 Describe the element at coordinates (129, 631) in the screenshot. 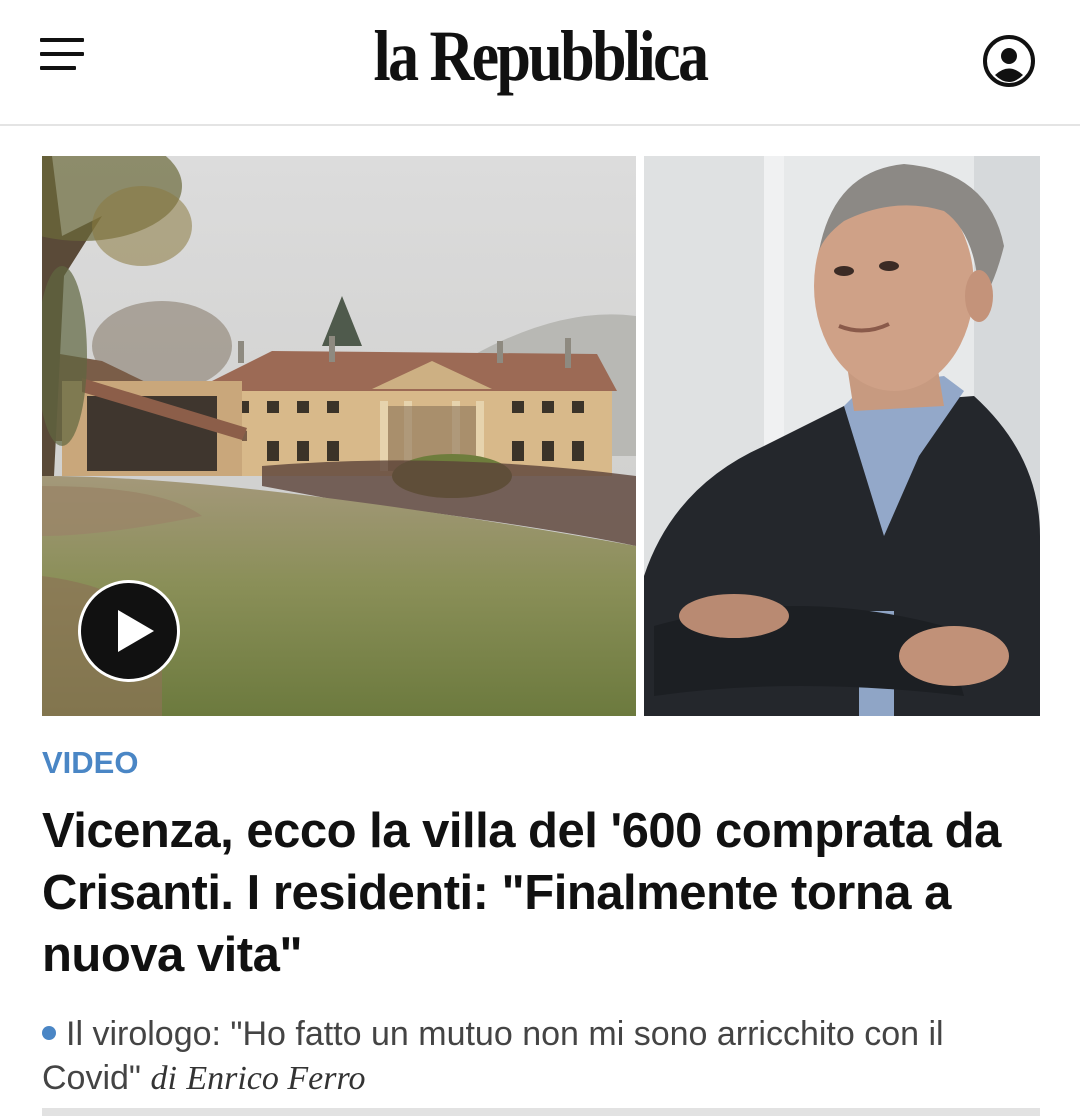

I see `play-icon` at that location.